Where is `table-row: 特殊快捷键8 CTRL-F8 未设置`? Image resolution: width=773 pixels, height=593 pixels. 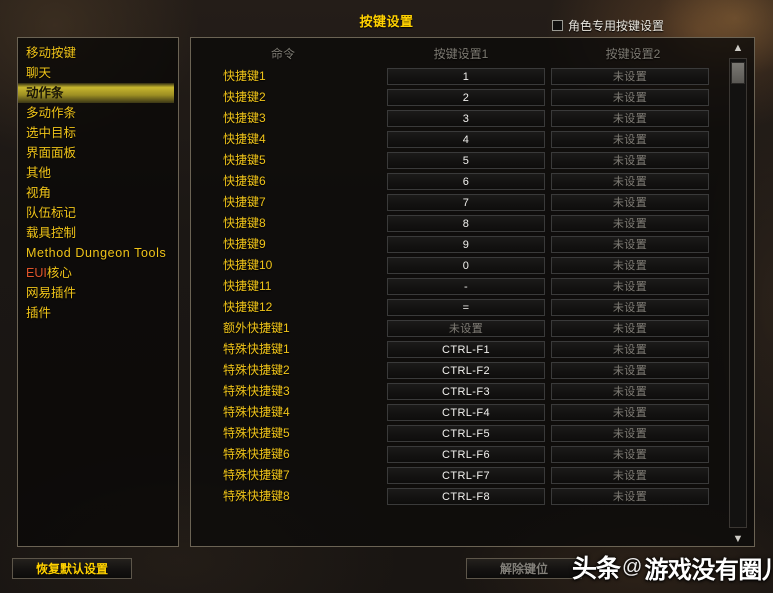
table-row: 特殊快捷键8 CTRL-F8 未设置 is located at coordinates (463, 496).